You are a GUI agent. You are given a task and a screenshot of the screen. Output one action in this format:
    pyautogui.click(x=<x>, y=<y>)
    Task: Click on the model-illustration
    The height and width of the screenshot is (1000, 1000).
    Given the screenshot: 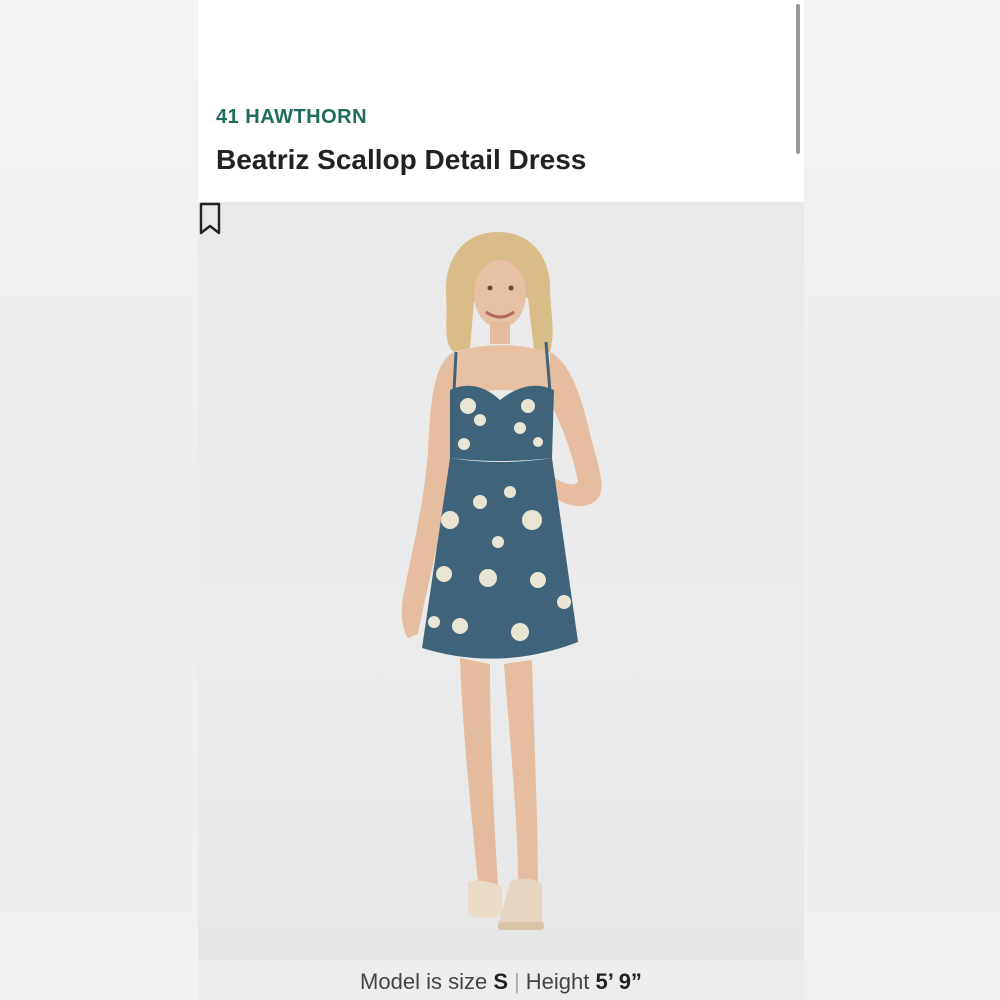 What is the action you would take?
    pyautogui.click(x=501, y=581)
    